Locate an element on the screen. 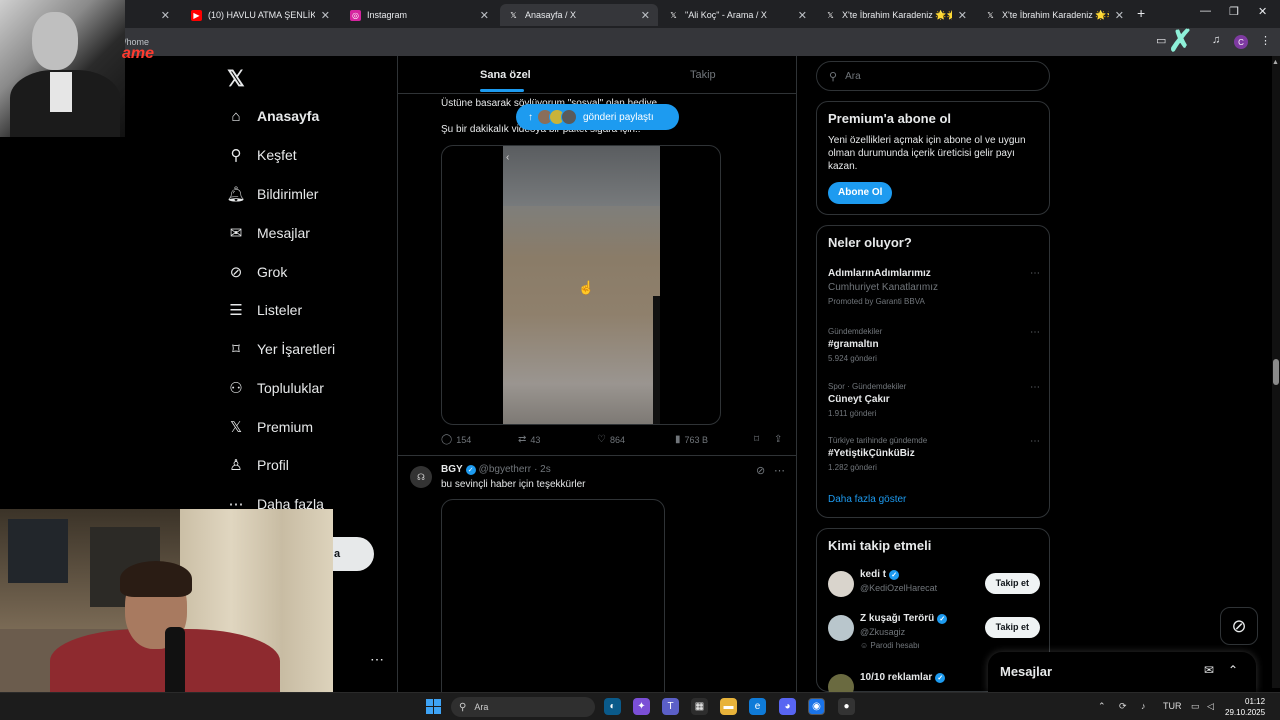 The height and width of the screenshot is (720, 1280). messages-drawer: Mesajlar ✉ ⌃ is located at coordinates (1122, 672).